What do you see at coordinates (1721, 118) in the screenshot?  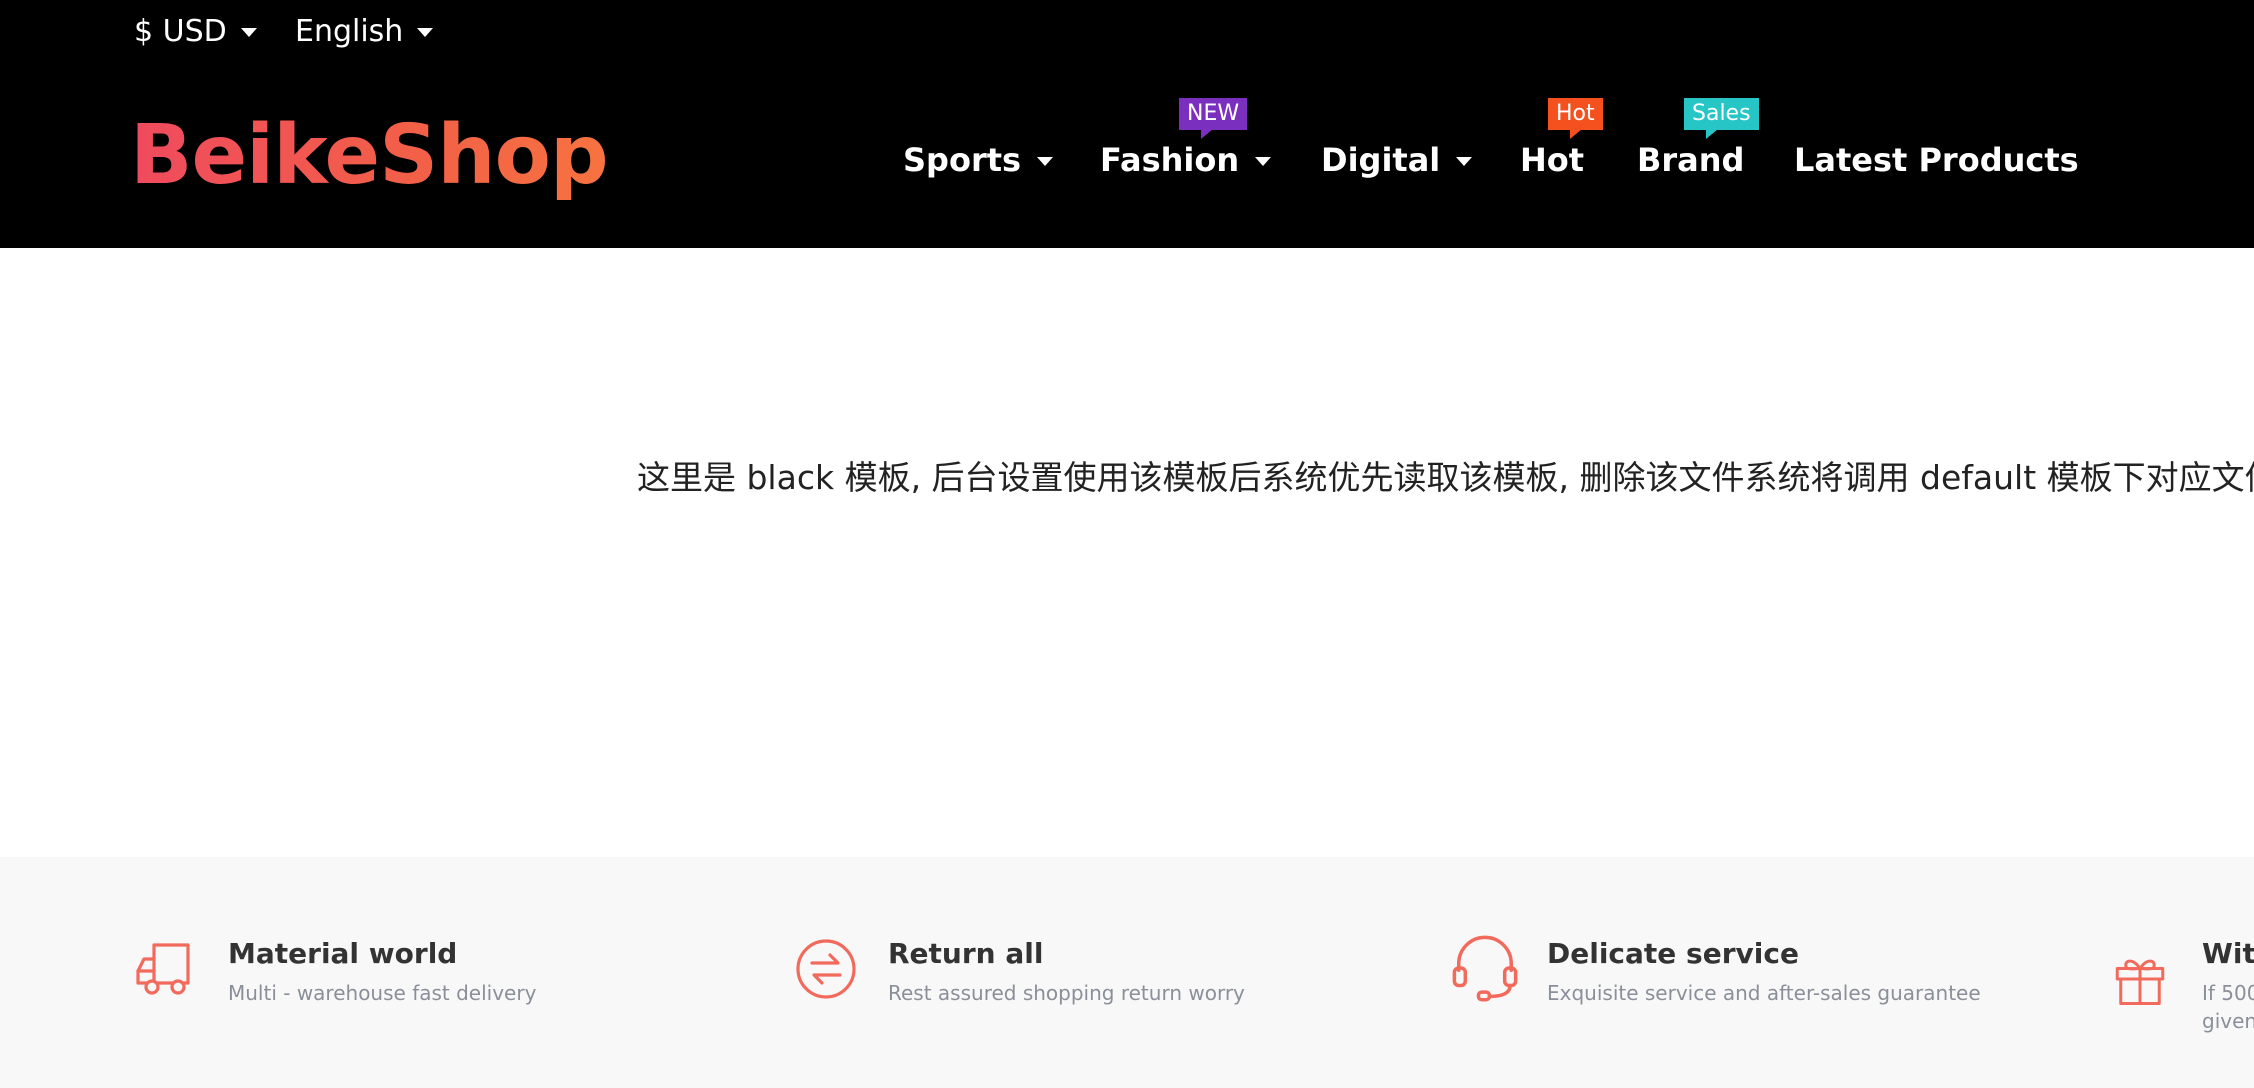 I see `nav-badge-sales: Sales` at bounding box center [1721, 118].